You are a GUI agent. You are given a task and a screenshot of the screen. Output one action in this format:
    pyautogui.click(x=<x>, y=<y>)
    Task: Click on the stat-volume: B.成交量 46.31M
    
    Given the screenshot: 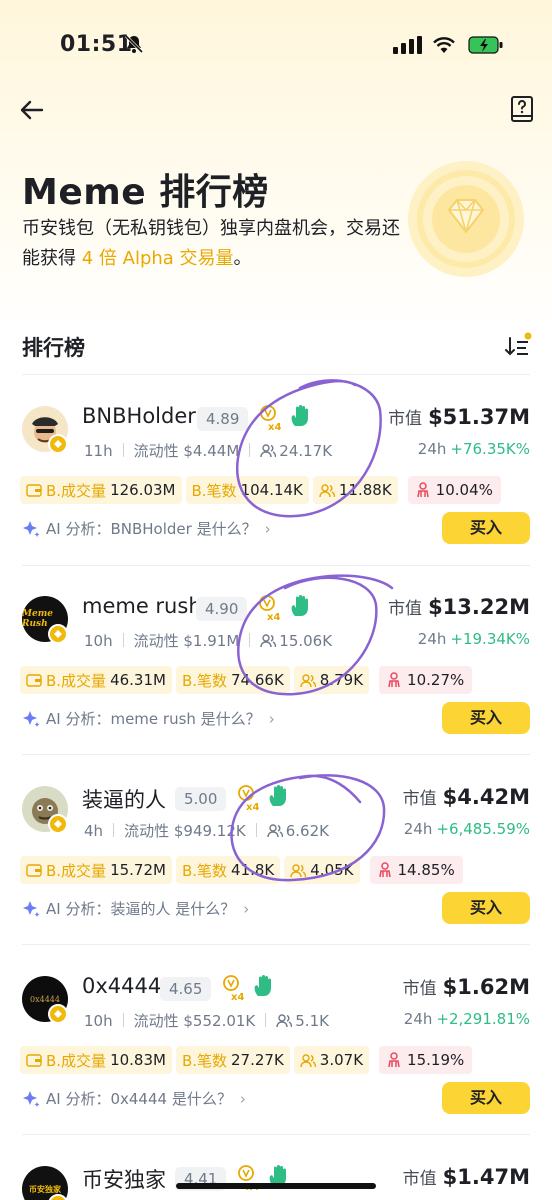 What is the action you would take?
    pyautogui.click(x=96, y=680)
    